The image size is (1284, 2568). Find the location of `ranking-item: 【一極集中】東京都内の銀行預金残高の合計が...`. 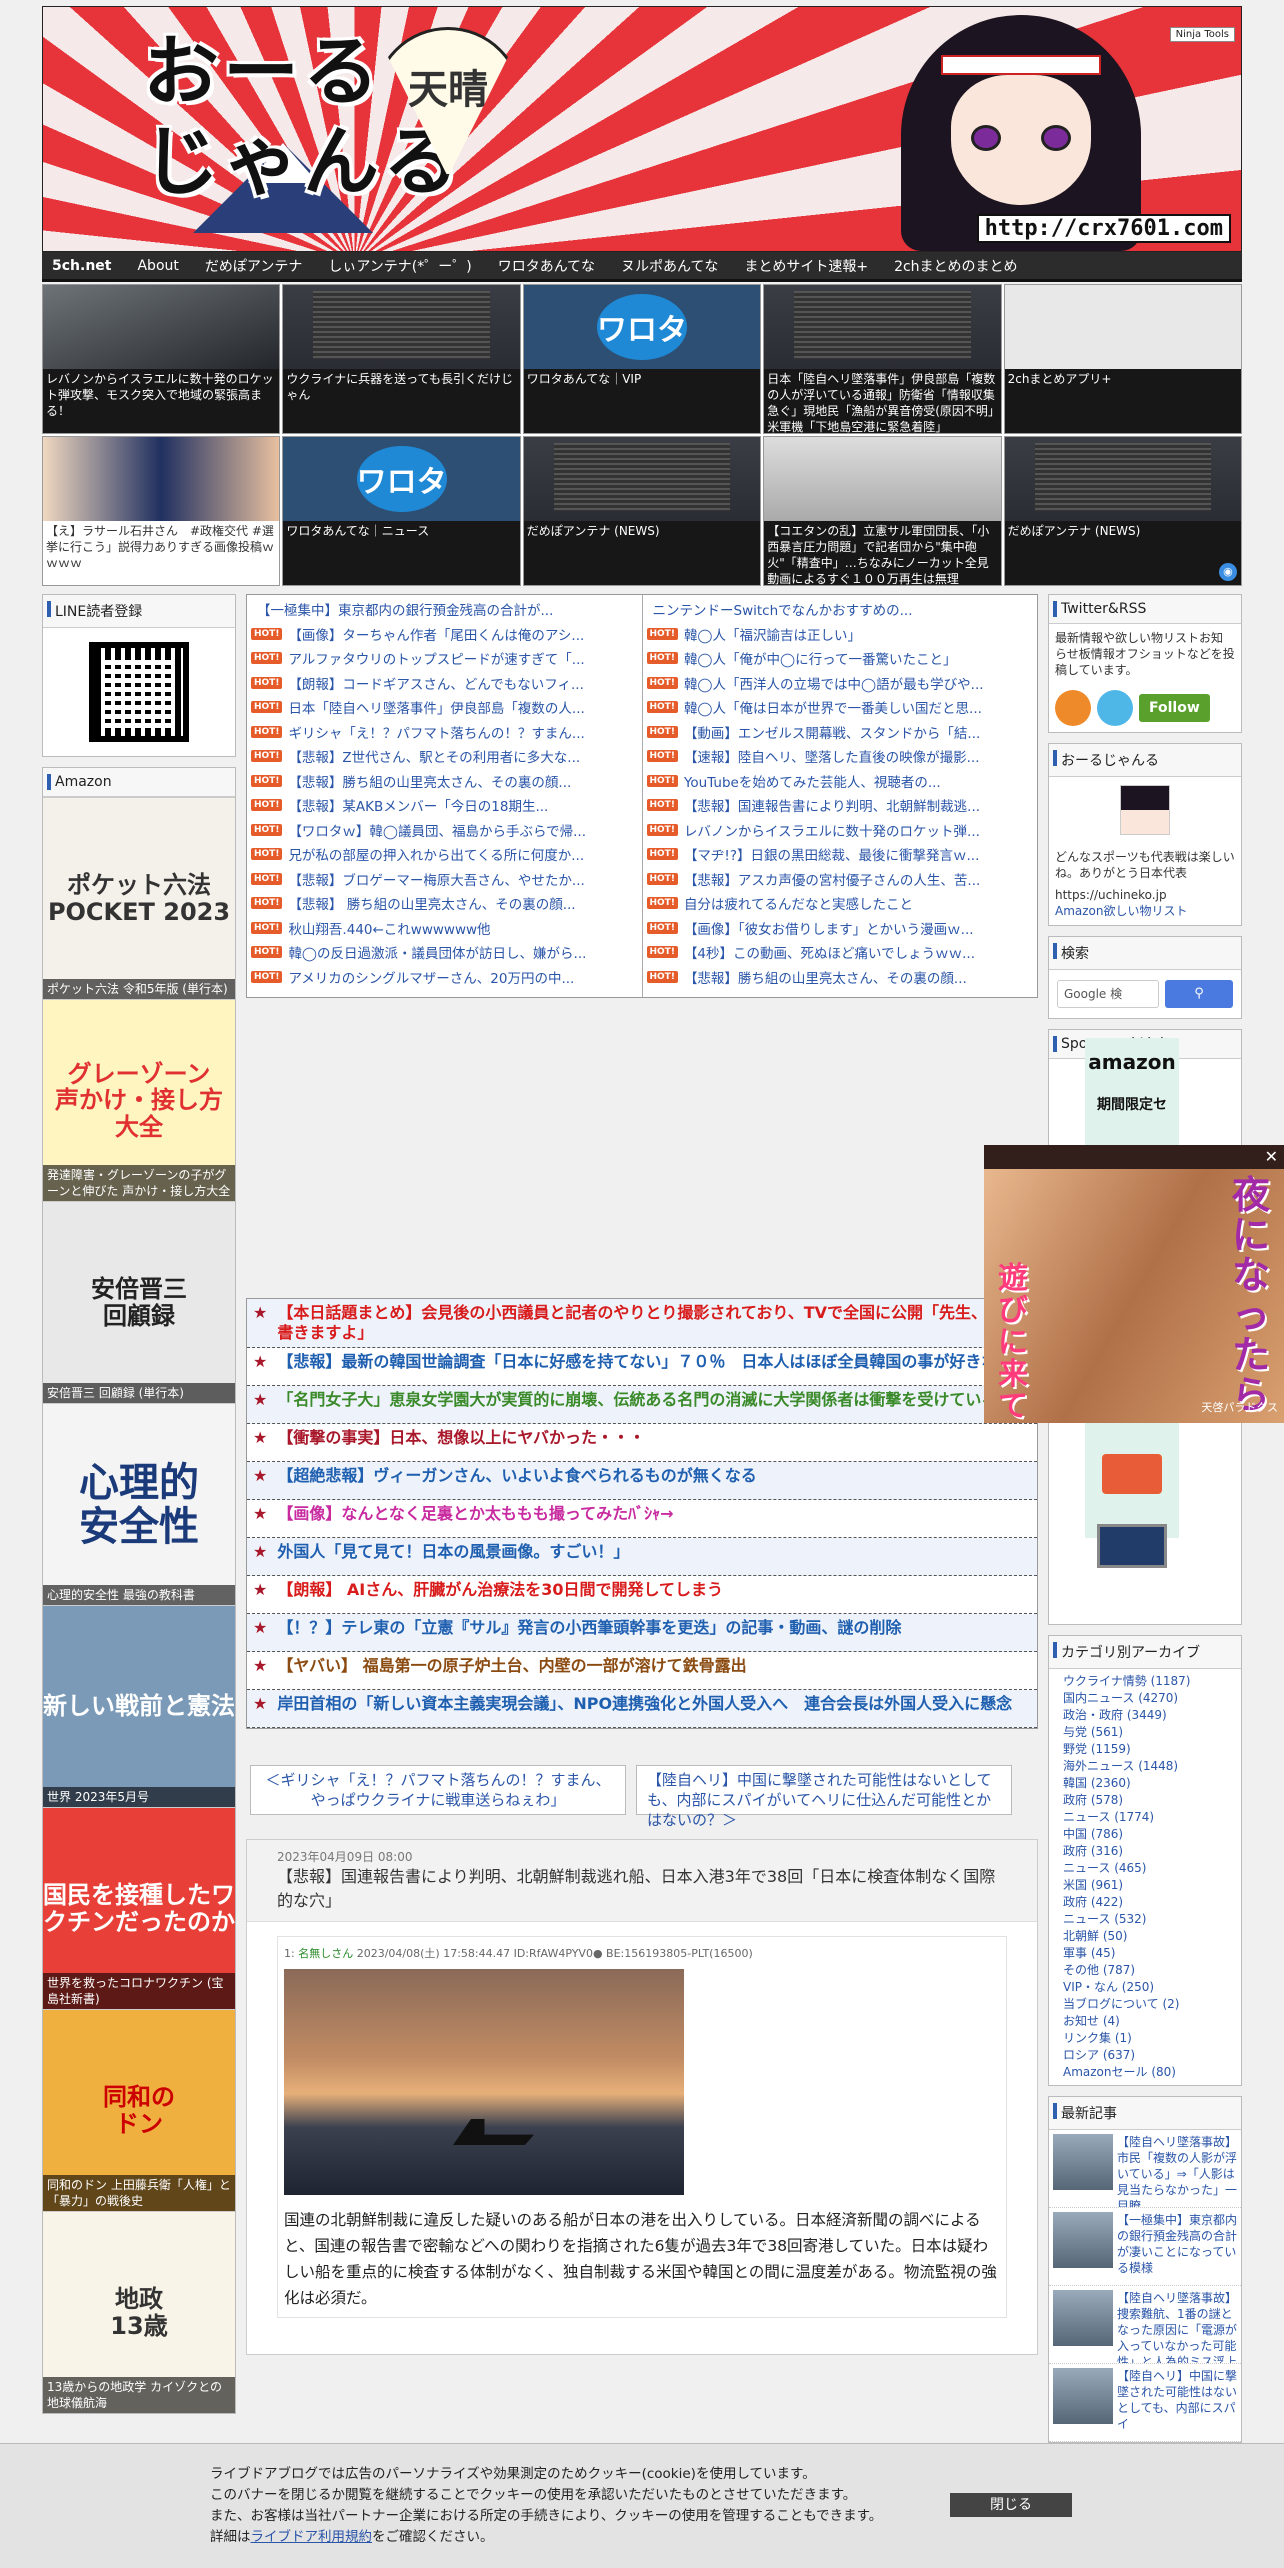

ranking-item: 【一極集中】東京都内の銀行預金残高の合計が... is located at coordinates (444, 609).